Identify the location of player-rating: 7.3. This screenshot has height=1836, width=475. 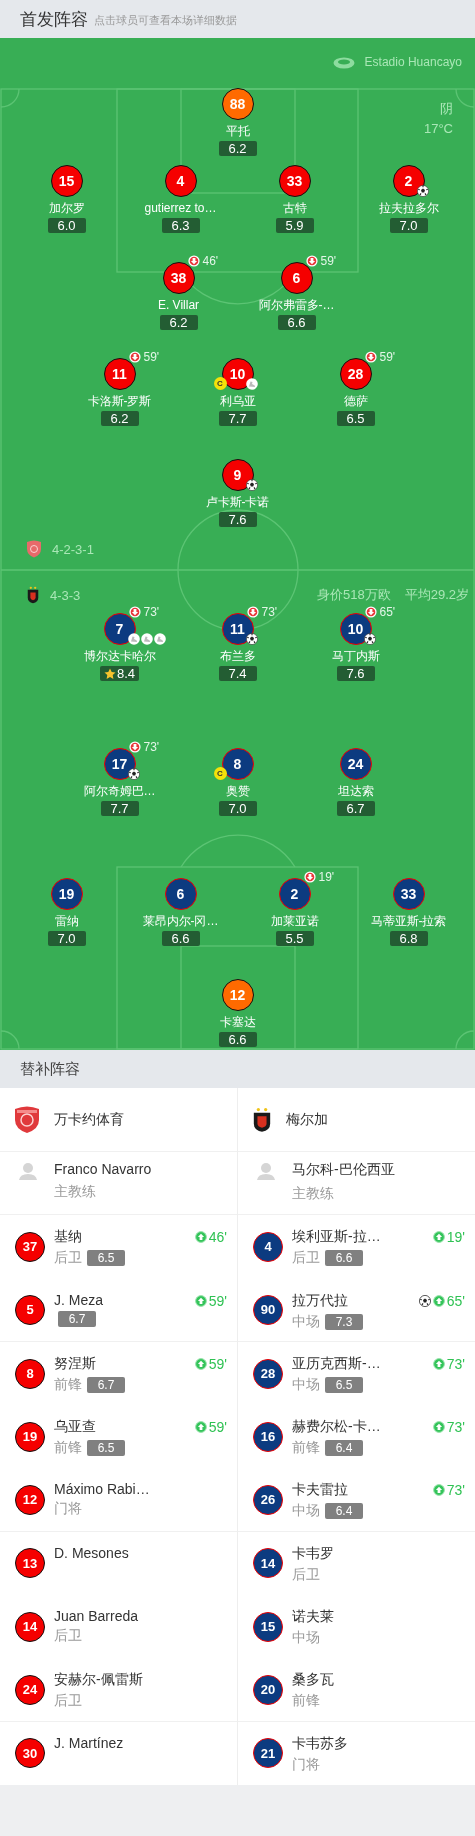
(344, 1321).